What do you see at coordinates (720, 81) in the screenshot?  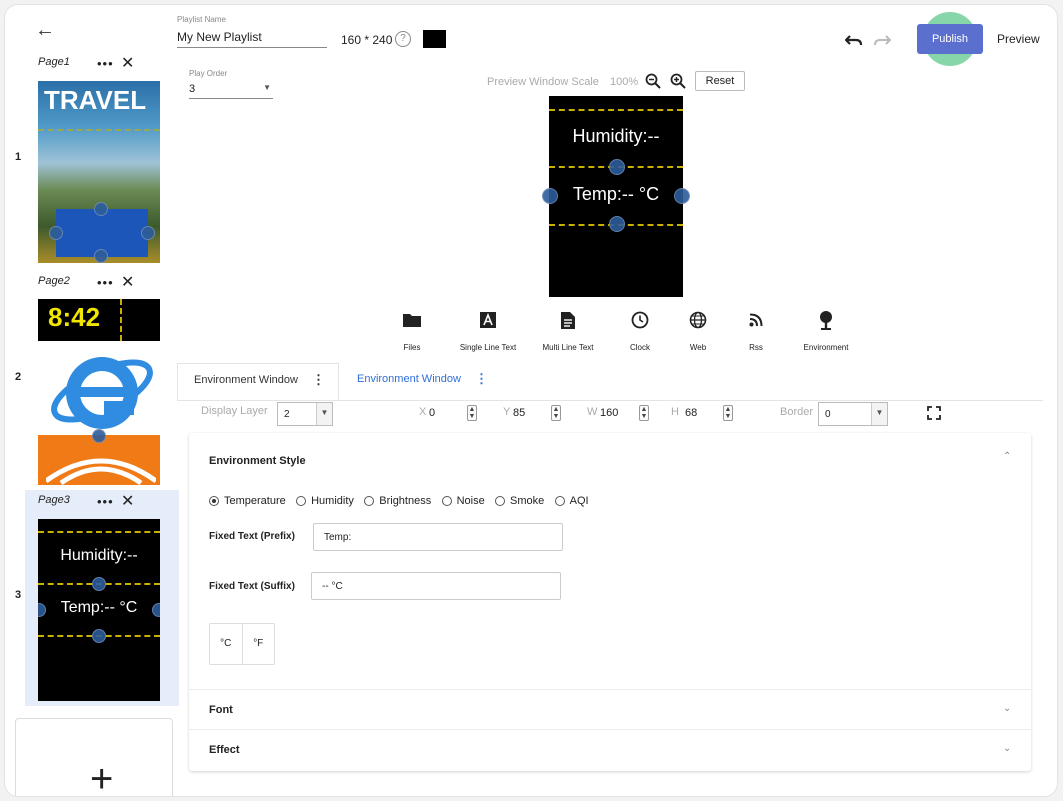 I see `reset-button: Reset` at bounding box center [720, 81].